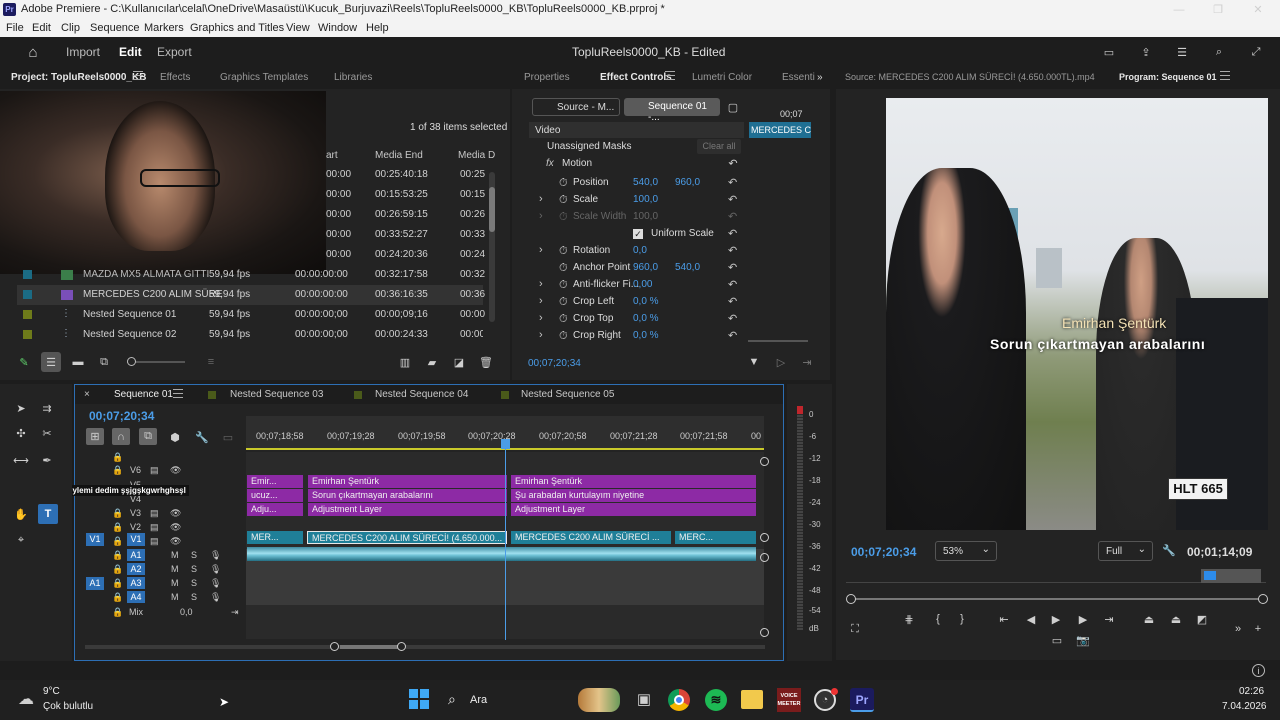  What do you see at coordinates (228, 437) in the screenshot?
I see `captions-icon: ▭` at bounding box center [228, 437].